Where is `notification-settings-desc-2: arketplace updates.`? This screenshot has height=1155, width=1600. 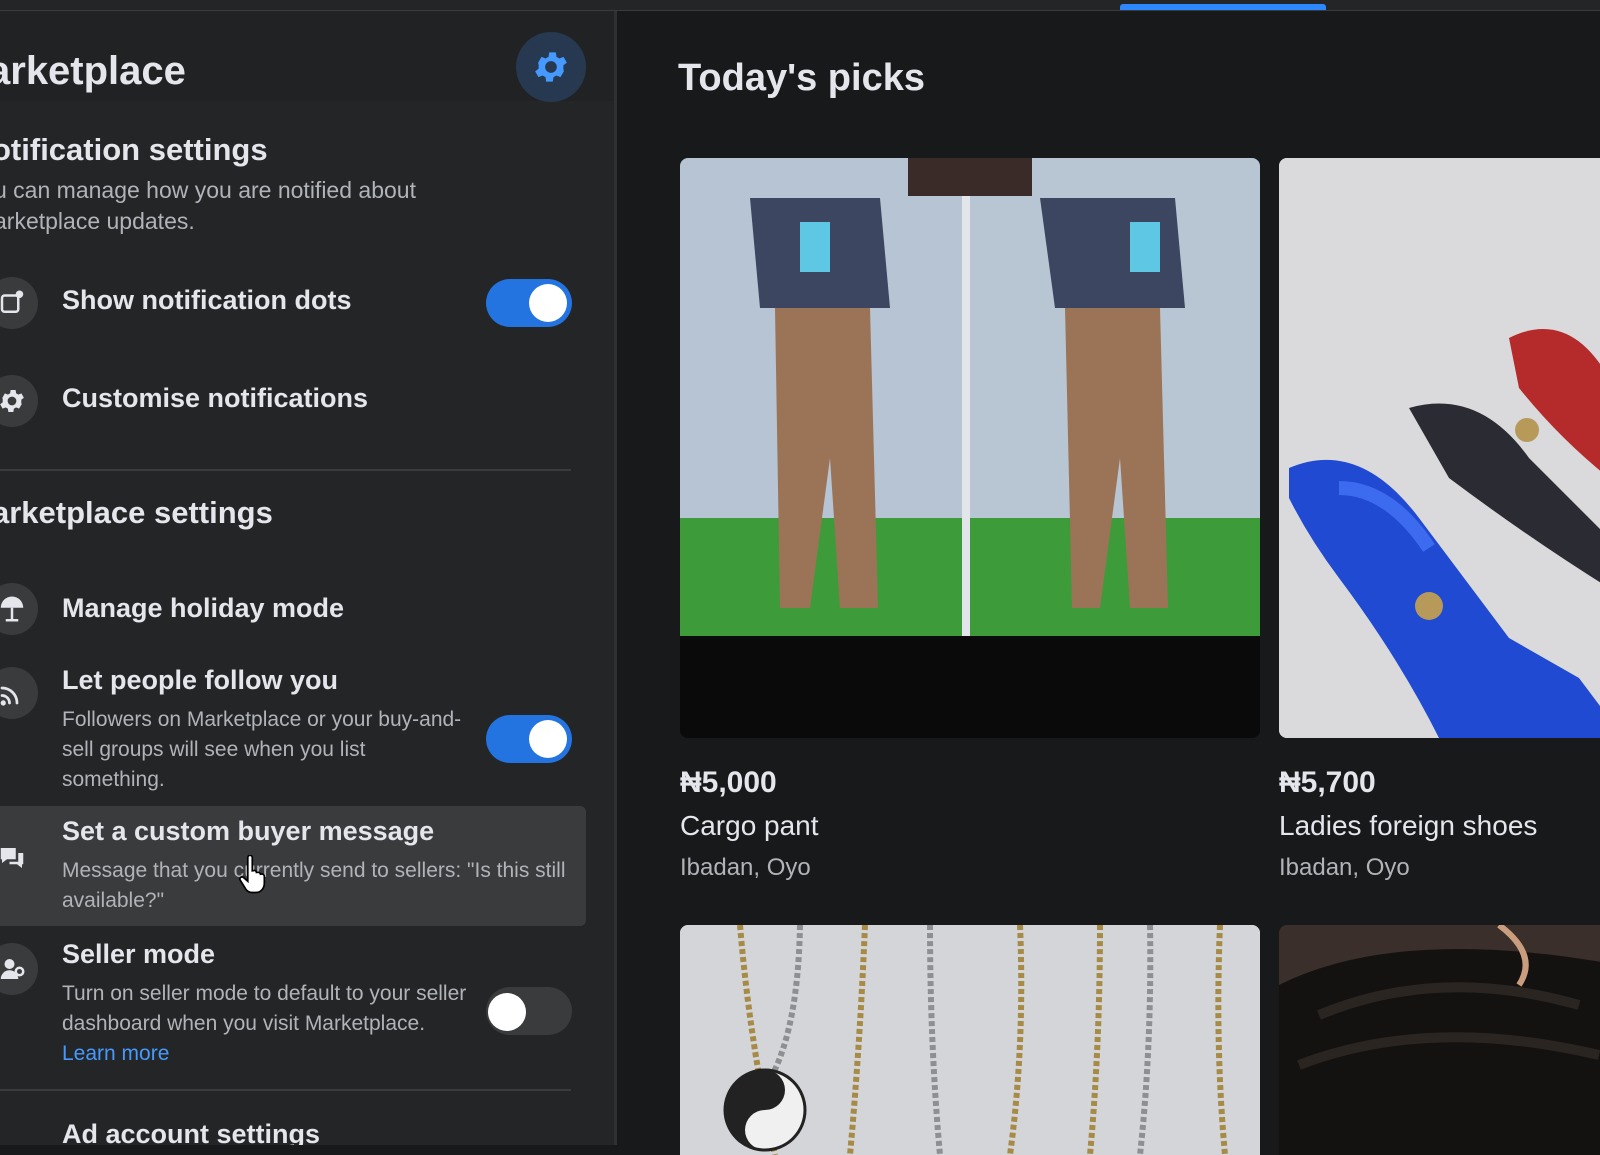
notification-settings-desc-2: arketplace updates. is located at coordinates (97, 221).